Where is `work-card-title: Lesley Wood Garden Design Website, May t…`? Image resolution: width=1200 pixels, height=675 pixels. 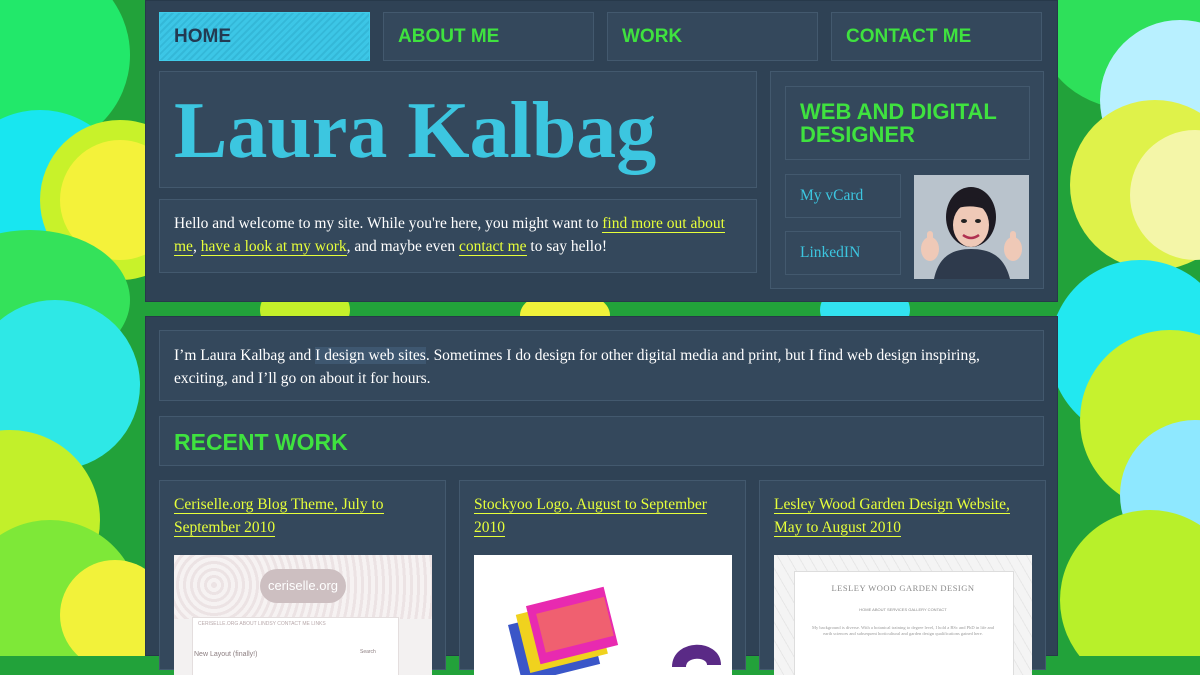
work-card-title: Lesley Wood Garden Design Website, May t… is located at coordinates (892, 516).